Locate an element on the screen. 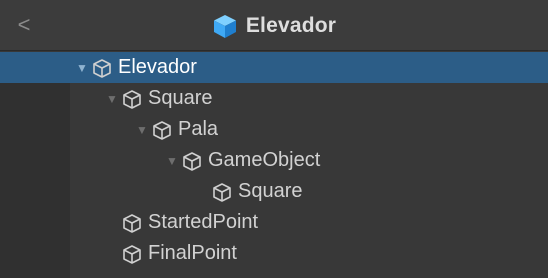 This screenshot has width=548, height=278. hierarchy-item: ▼ Pala is located at coordinates (274, 129).